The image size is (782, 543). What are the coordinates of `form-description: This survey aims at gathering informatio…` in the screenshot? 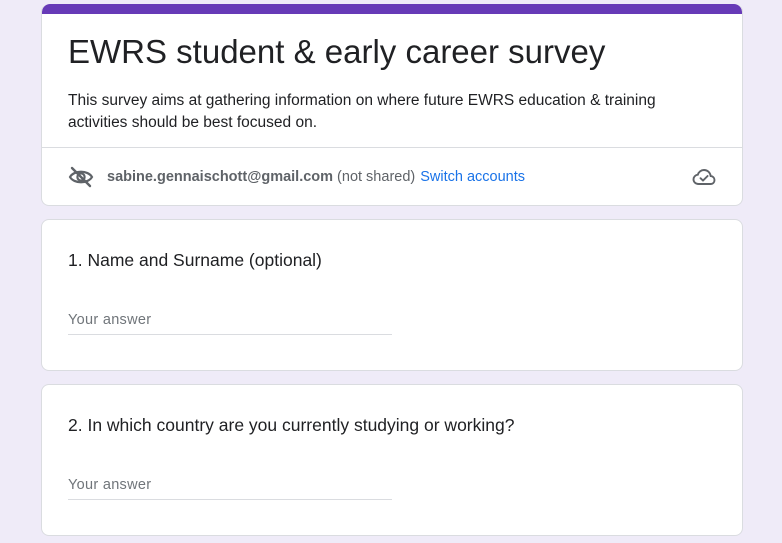 It's located at (362, 111).